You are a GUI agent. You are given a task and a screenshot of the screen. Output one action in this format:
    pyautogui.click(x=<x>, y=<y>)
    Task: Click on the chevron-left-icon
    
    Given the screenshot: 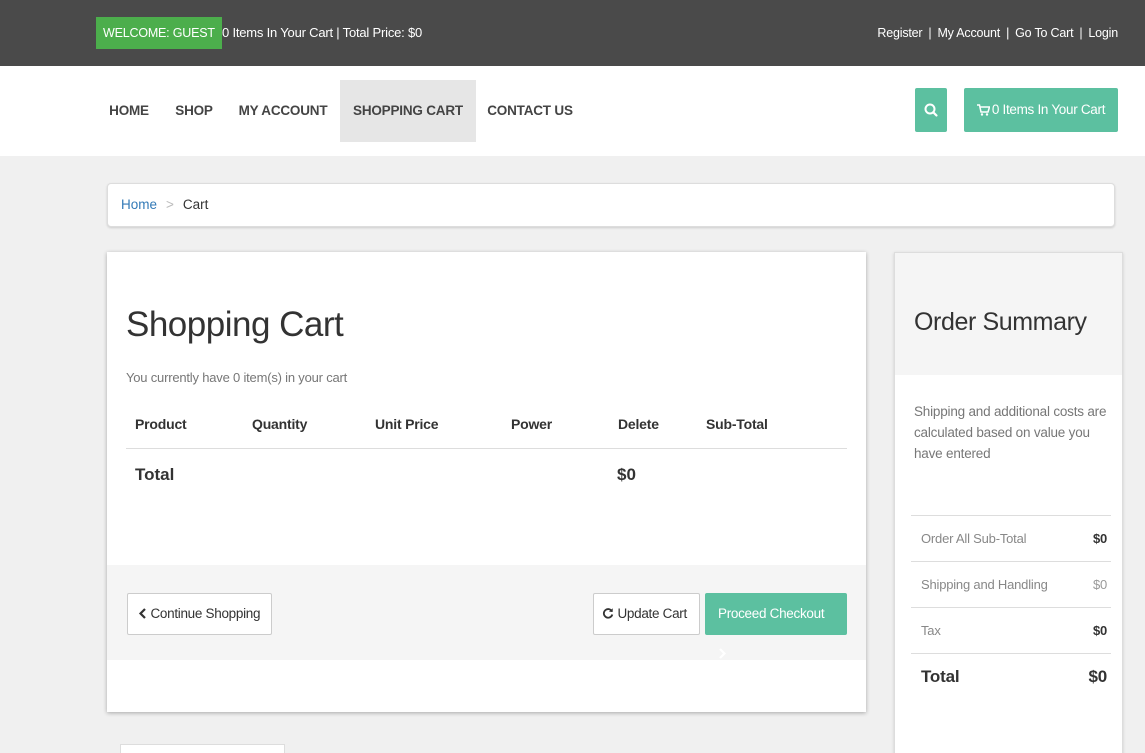 What is the action you would take?
    pyautogui.click(x=142, y=613)
    